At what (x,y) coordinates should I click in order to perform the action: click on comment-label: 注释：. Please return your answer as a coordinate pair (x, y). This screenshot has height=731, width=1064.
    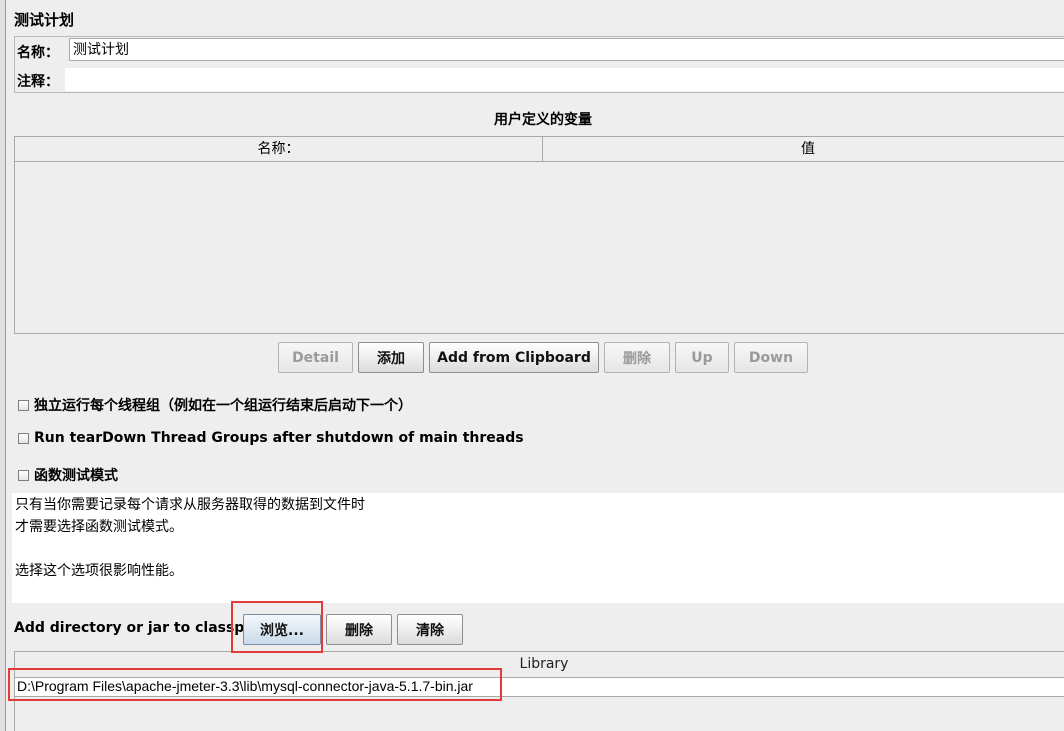
    Looking at the image, I should click on (38, 82).